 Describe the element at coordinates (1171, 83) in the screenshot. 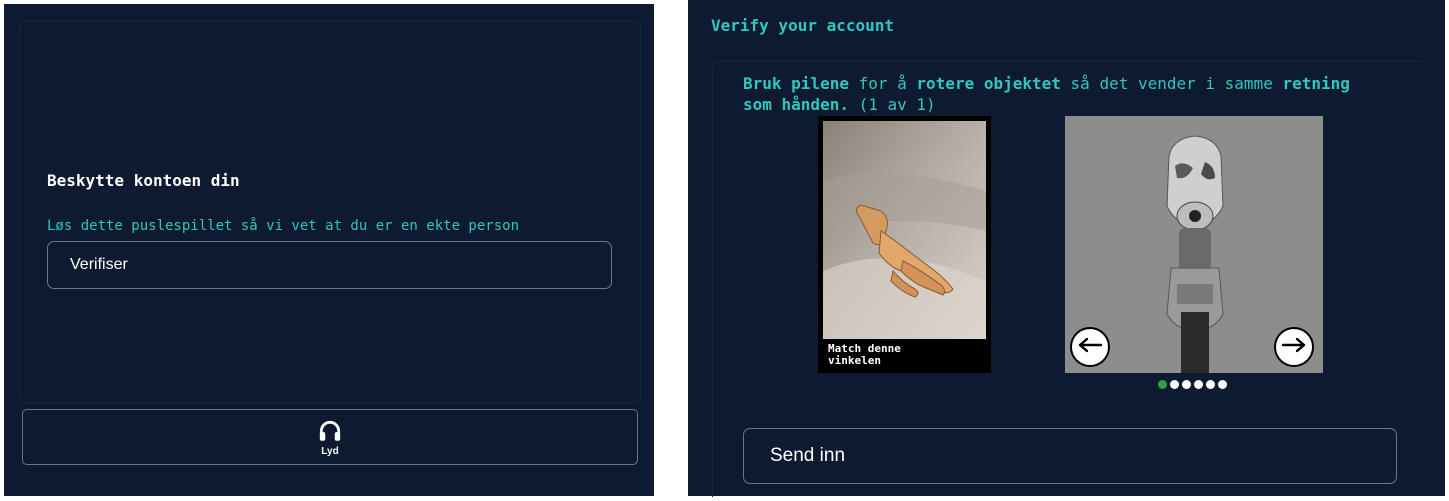

I see `instruction-part-4: så det vender i samme` at that location.